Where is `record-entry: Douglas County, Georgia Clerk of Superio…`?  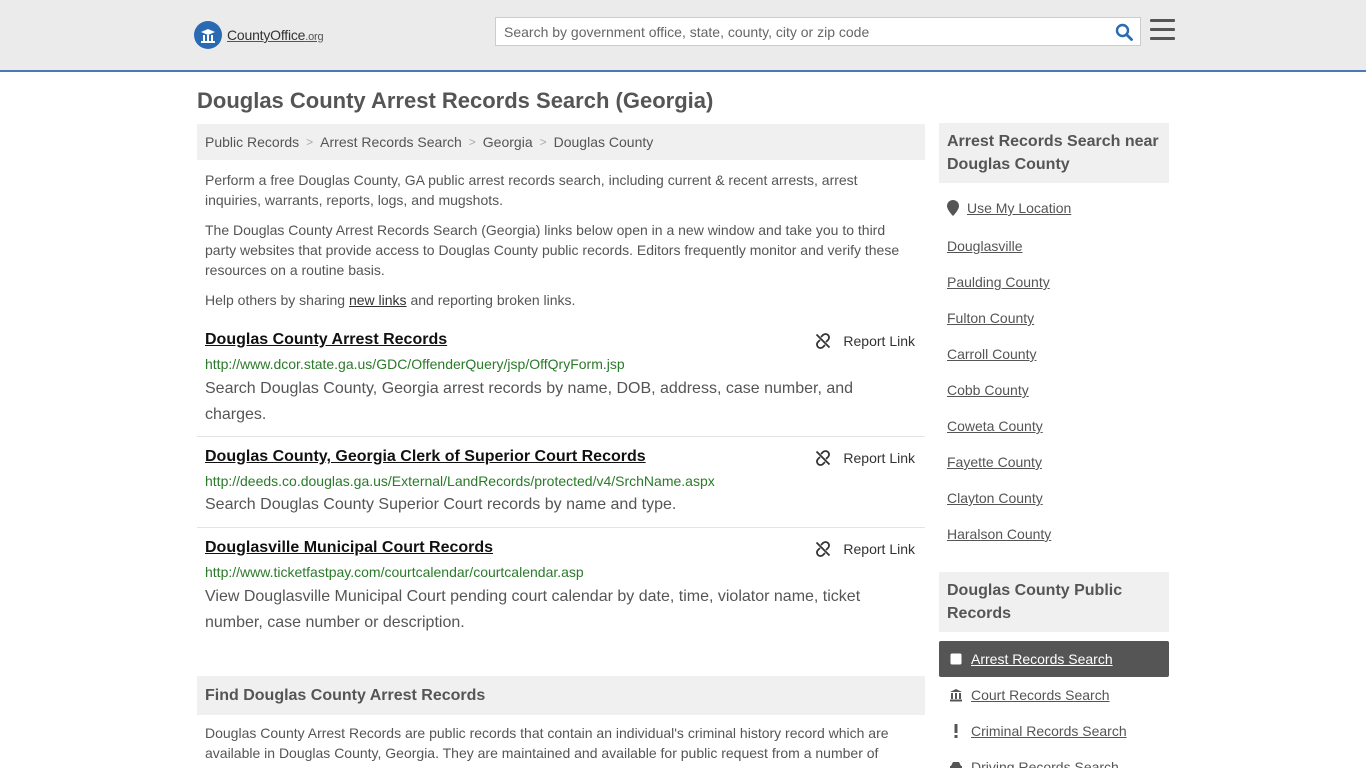 record-entry: Douglas County, Georgia Clerk of Superio… is located at coordinates (561, 484).